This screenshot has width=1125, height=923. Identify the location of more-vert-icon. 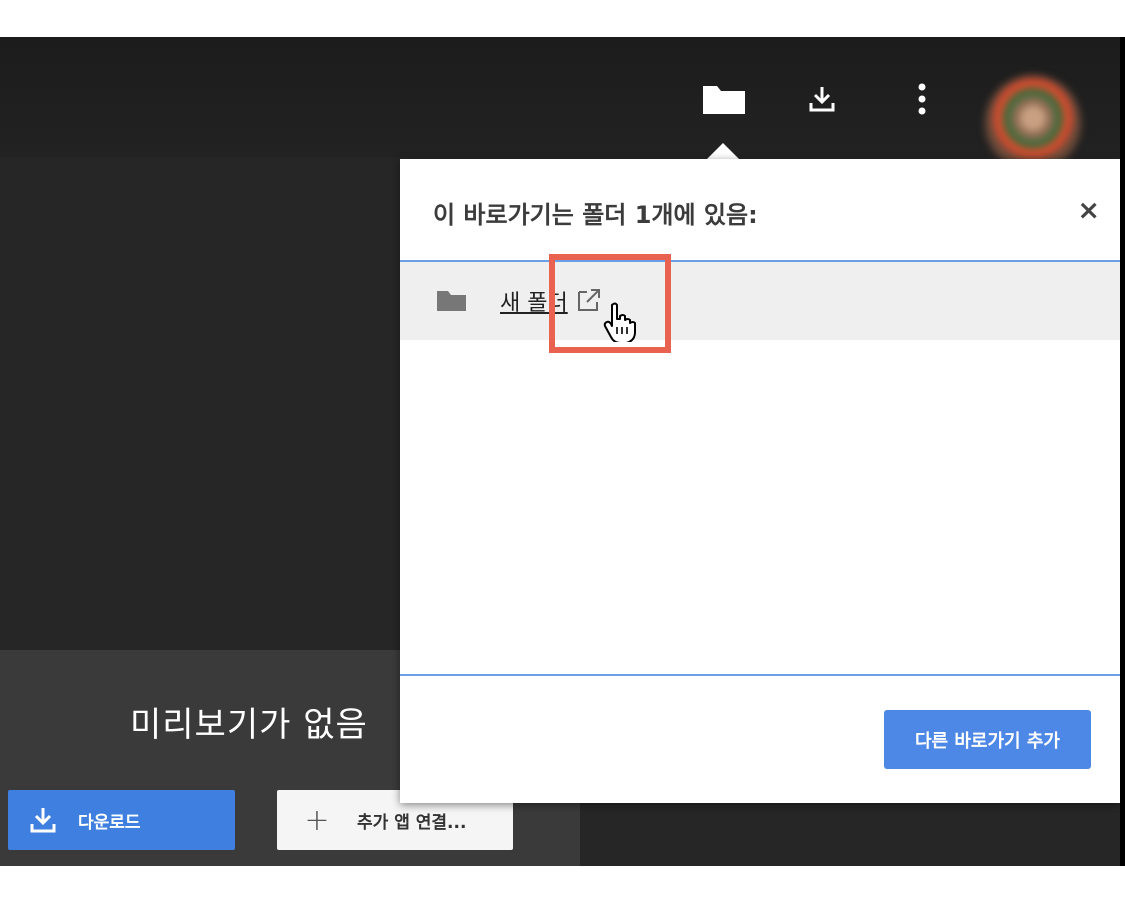
(922, 99).